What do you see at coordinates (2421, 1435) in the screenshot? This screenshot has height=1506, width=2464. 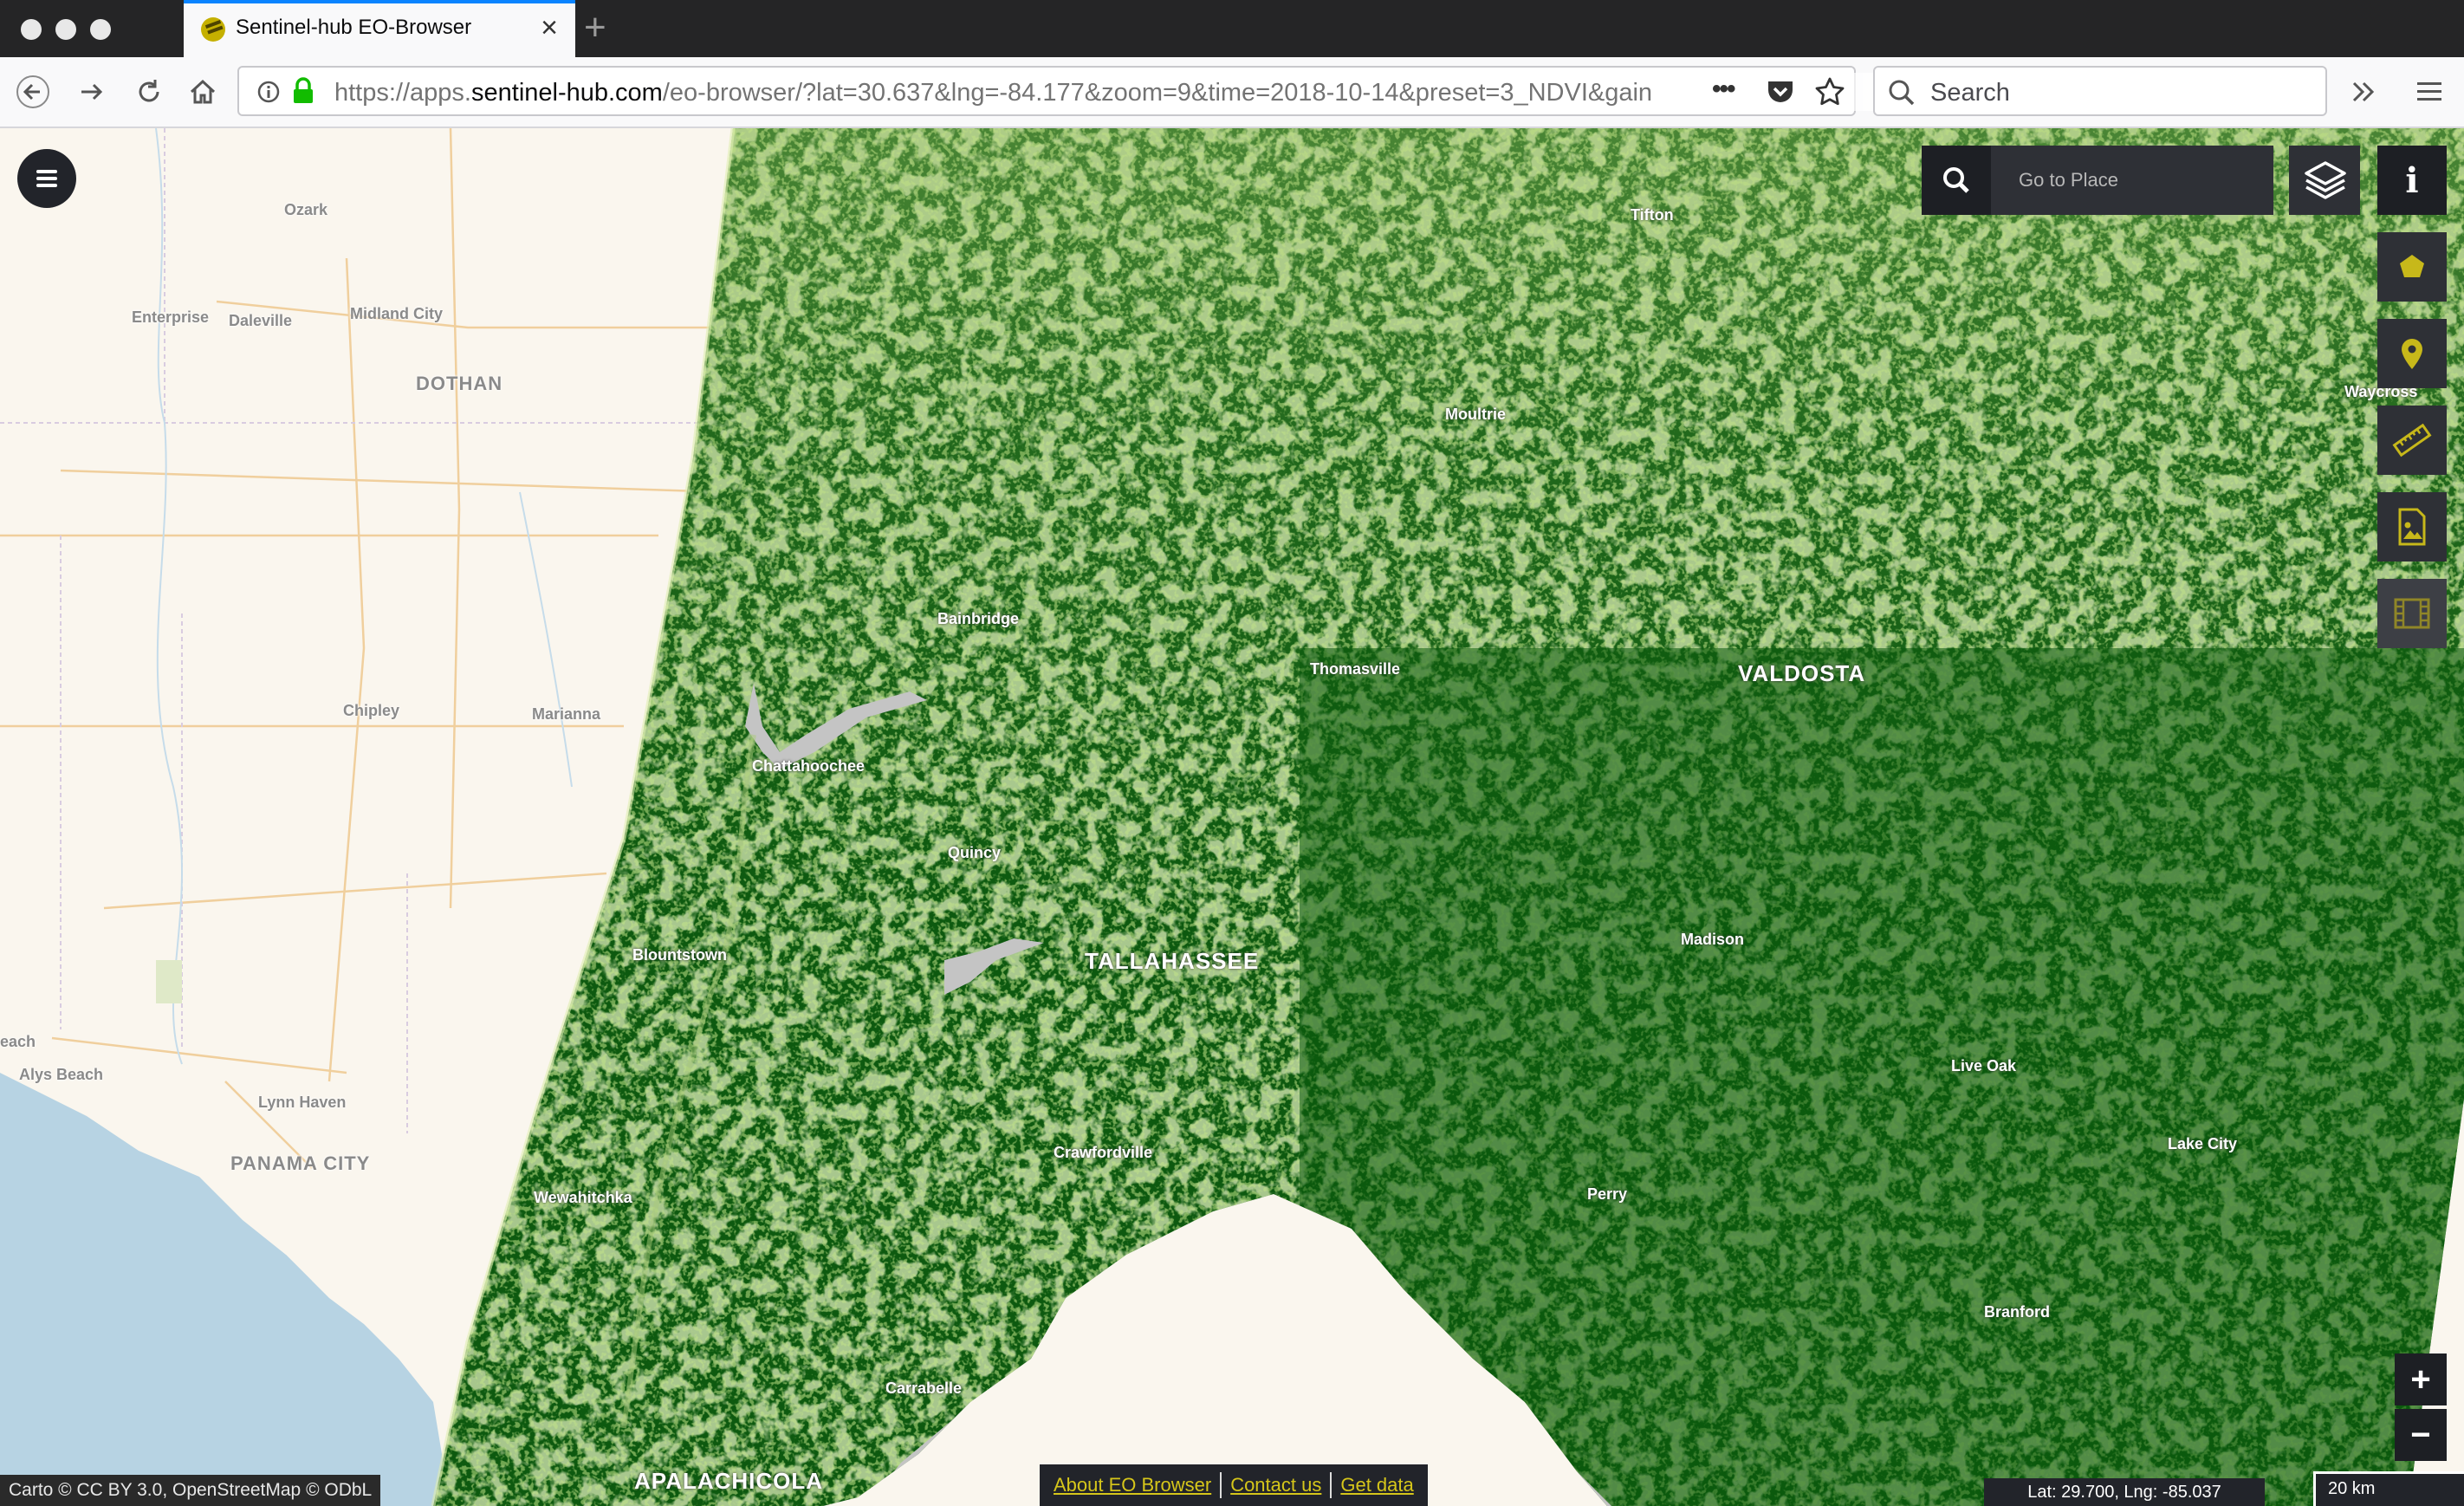 I see `zoom-out-button: −` at bounding box center [2421, 1435].